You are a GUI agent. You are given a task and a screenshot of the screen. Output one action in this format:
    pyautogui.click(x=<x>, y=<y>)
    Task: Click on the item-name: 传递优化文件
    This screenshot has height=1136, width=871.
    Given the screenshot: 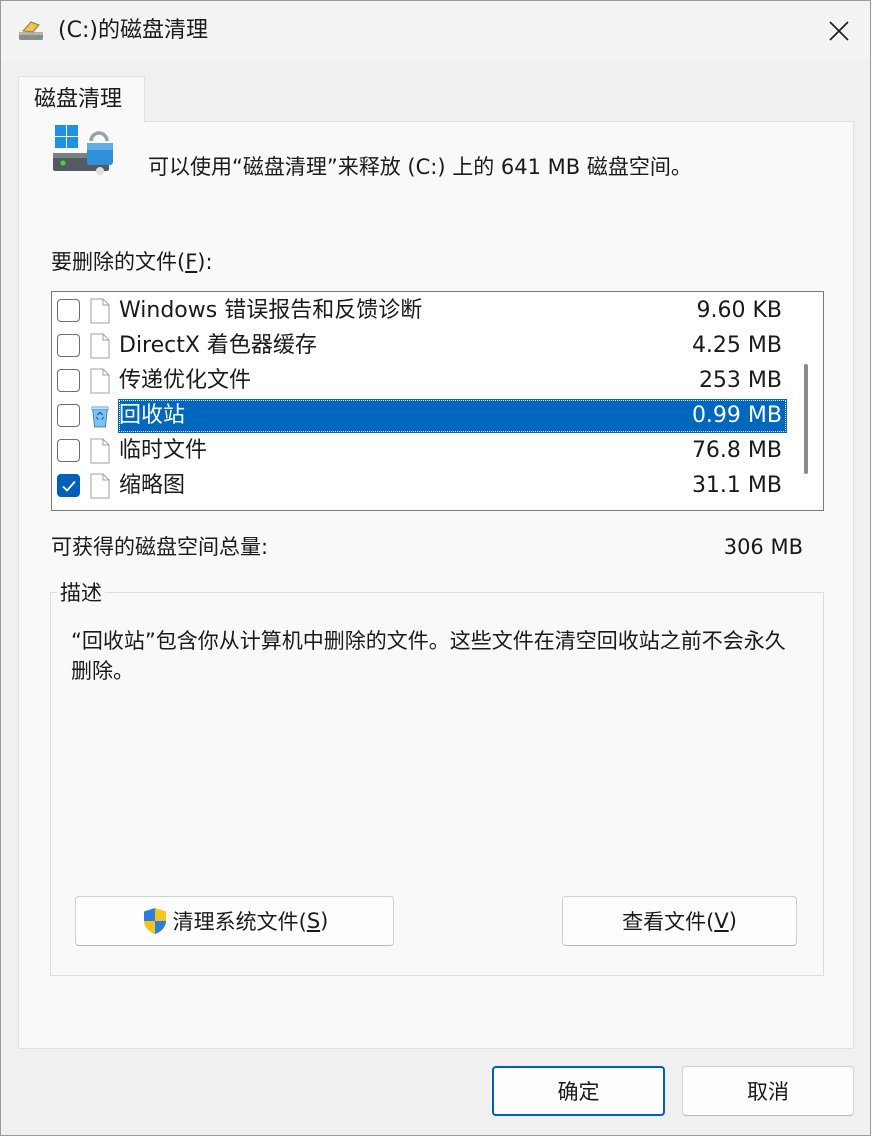 What is the action you would take?
    pyautogui.click(x=185, y=380)
    